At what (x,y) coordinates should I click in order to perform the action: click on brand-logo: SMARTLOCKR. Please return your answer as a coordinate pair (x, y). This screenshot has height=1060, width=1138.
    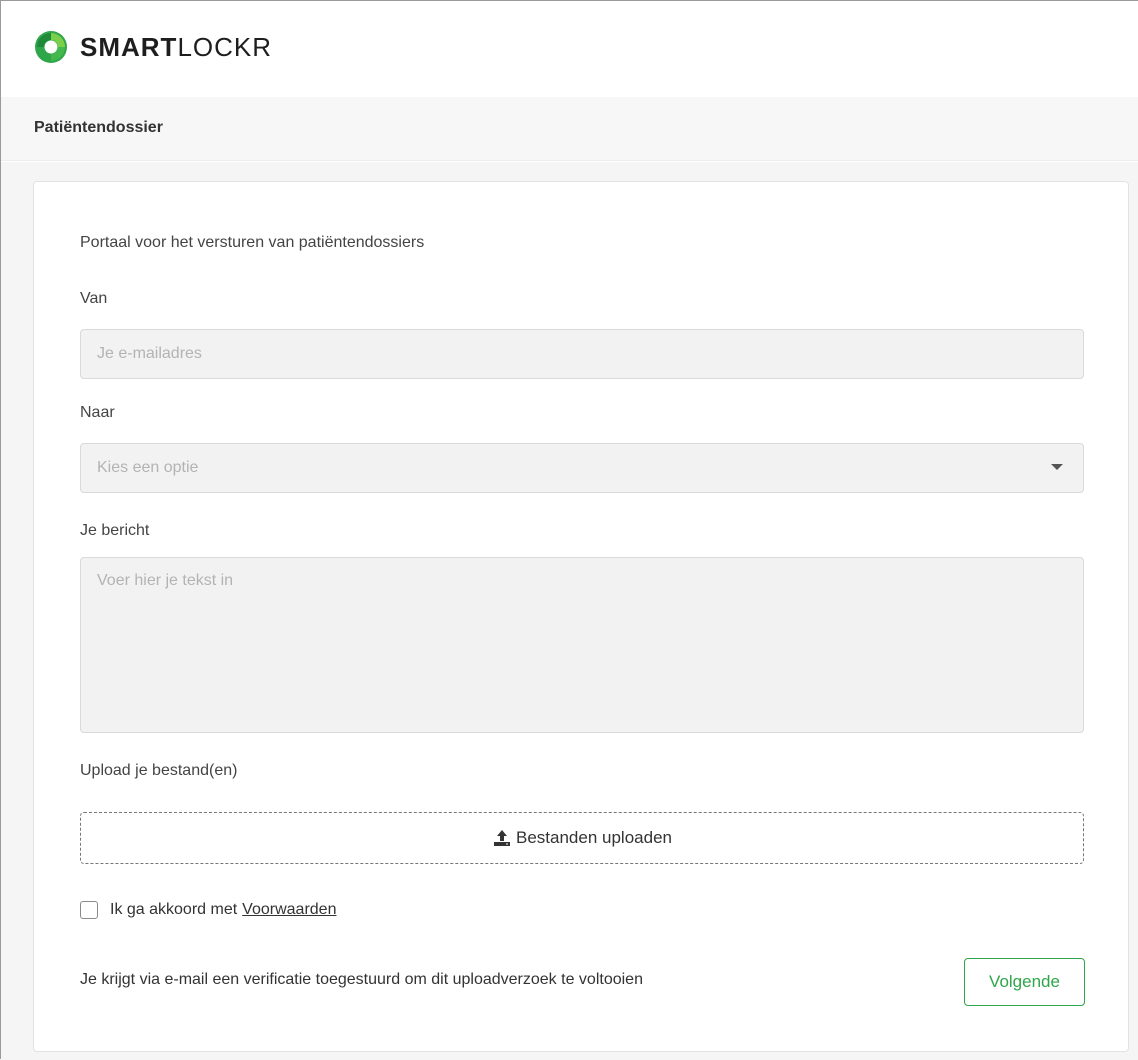
    Looking at the image, I should click on (153, 47).